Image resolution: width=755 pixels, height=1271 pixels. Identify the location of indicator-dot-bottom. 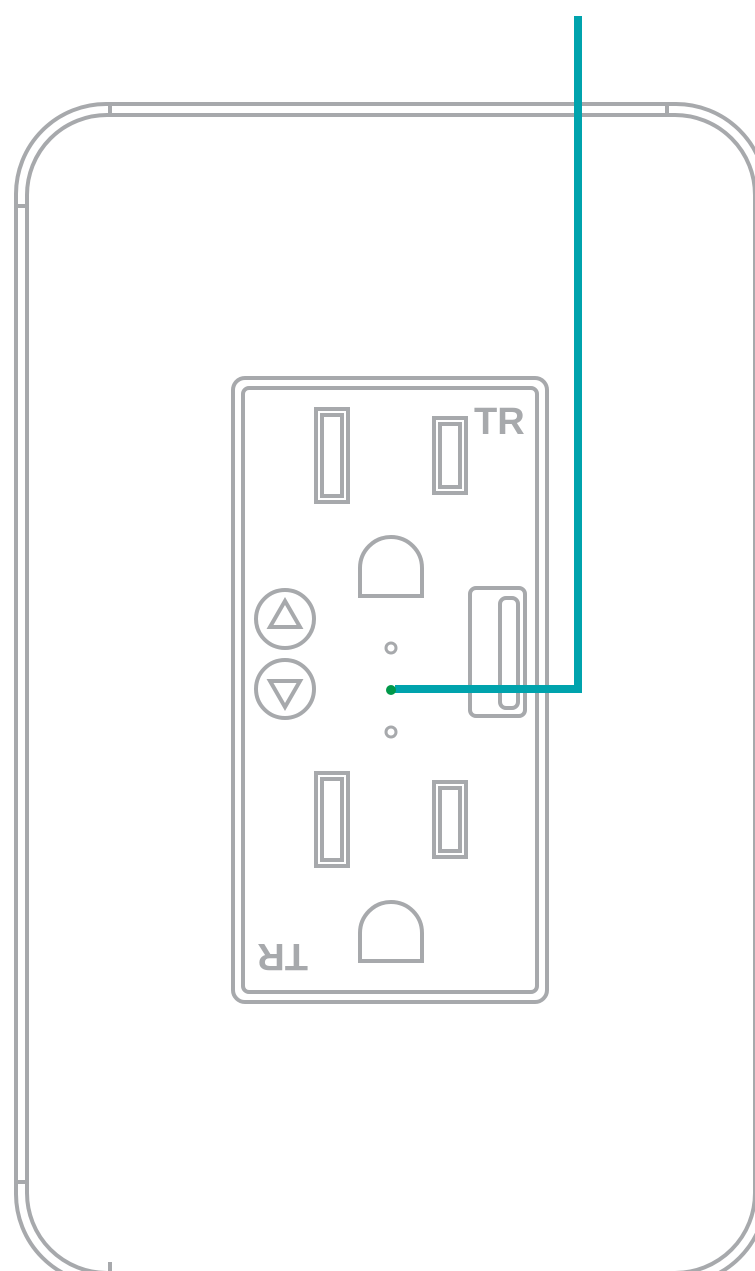
(391, 732).